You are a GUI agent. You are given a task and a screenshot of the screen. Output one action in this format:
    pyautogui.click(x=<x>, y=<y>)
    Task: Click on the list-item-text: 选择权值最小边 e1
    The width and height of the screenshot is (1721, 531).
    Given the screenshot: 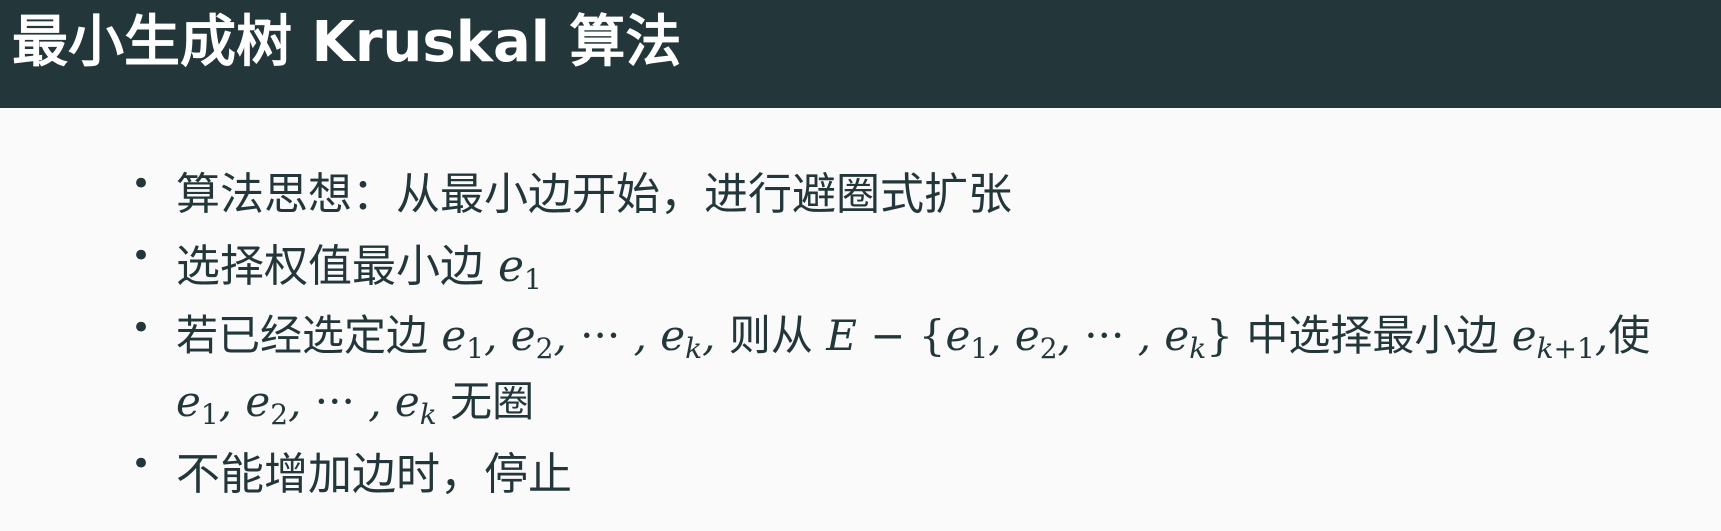 What is the action you would take?
    pyautogui.click(x=359, y=262)
    